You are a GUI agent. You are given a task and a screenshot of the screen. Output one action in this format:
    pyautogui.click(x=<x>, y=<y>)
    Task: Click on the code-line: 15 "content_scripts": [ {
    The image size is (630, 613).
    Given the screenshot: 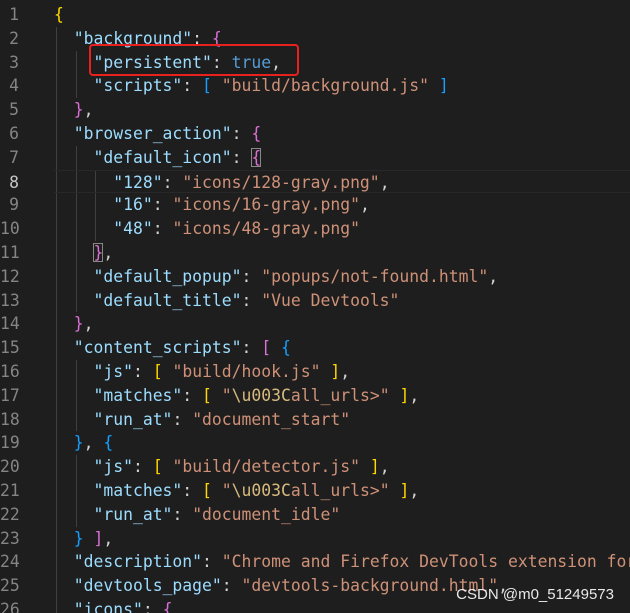 What is the action you would take?
    pyautogui.click(x=315, y=348)
    